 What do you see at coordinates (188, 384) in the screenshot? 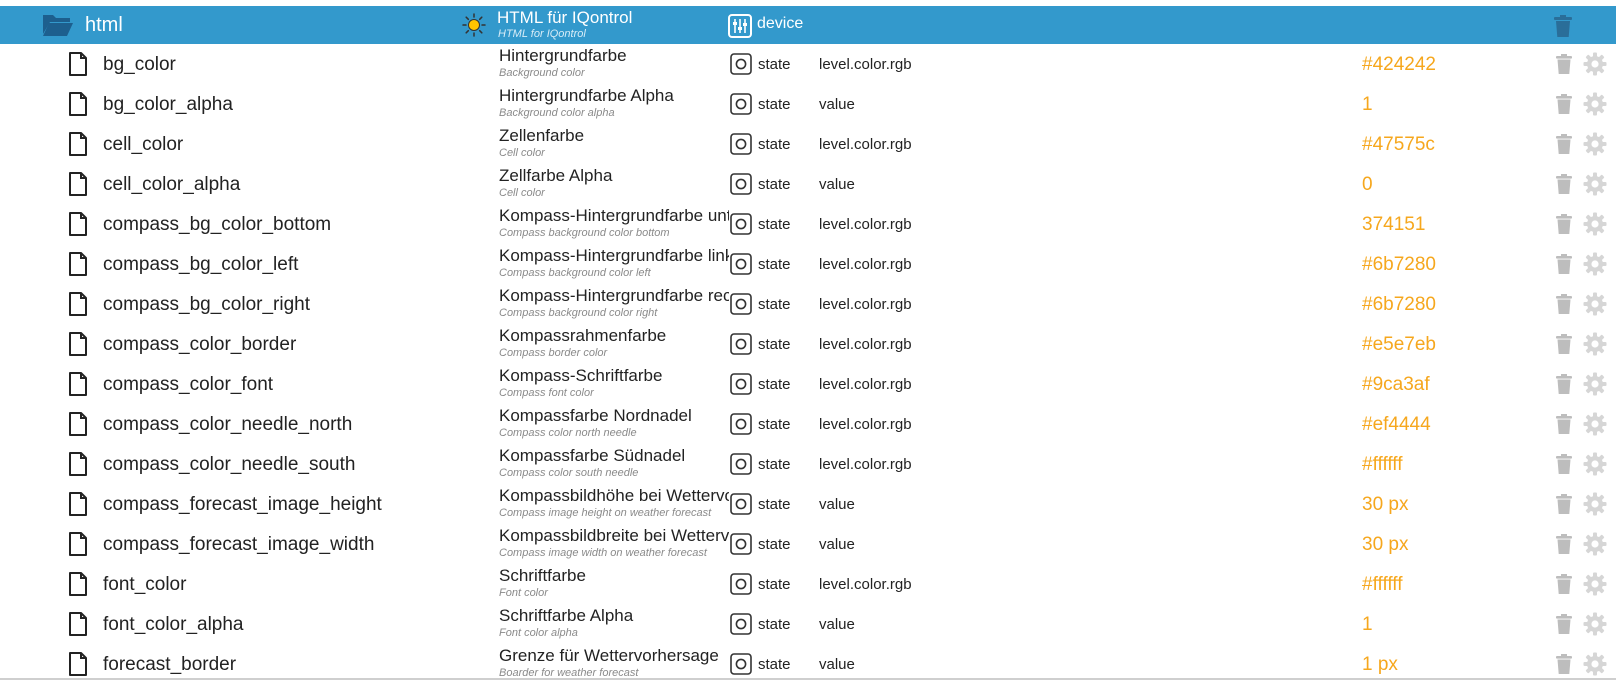
I see `state-name: compass_color_font` at bounding box center [188, 384].